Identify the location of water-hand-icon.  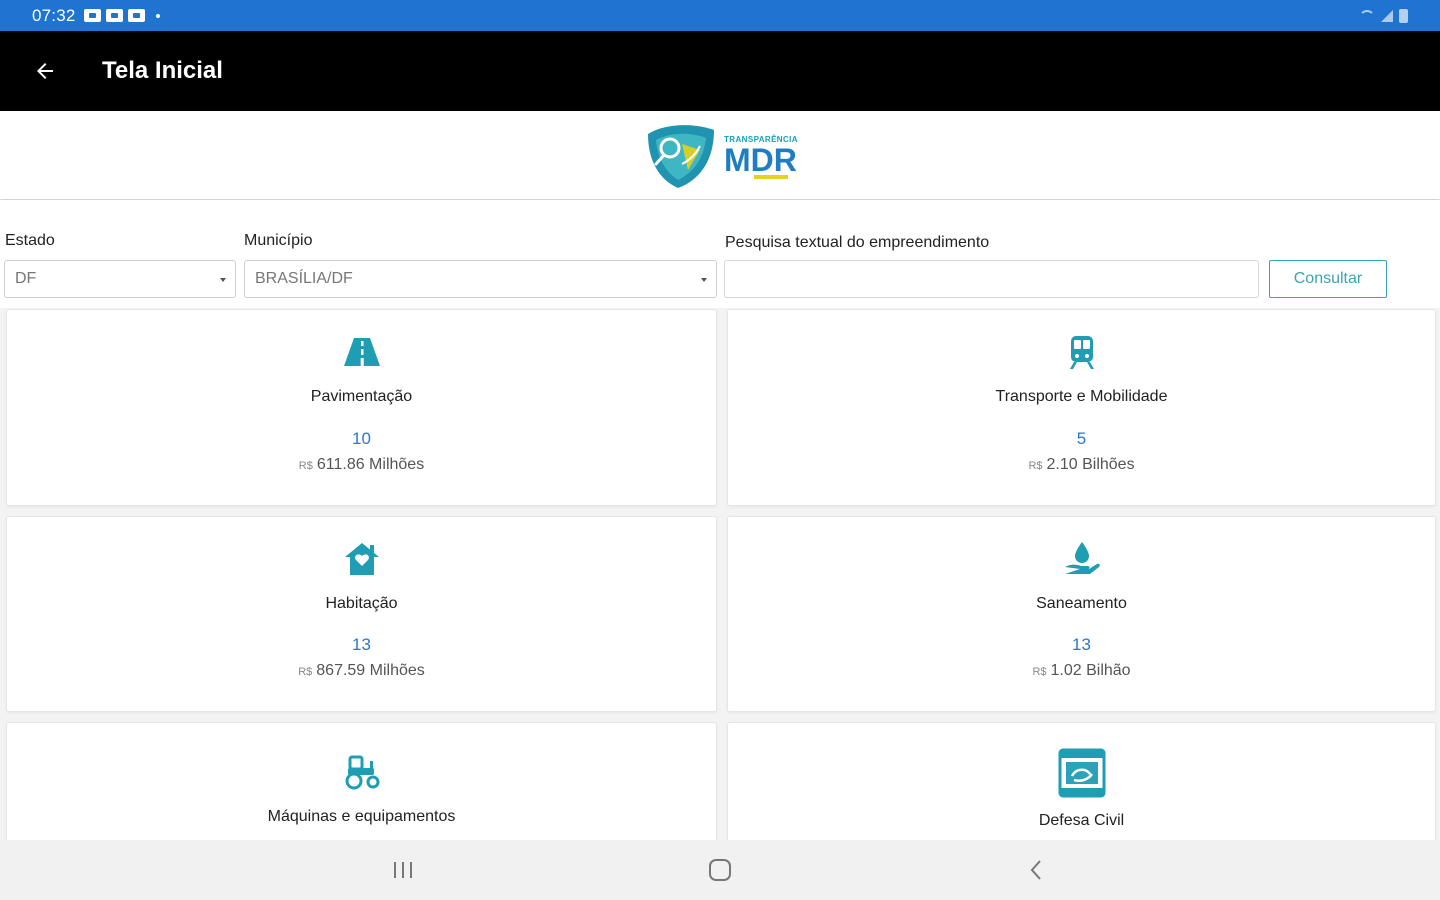
(1082, 558).